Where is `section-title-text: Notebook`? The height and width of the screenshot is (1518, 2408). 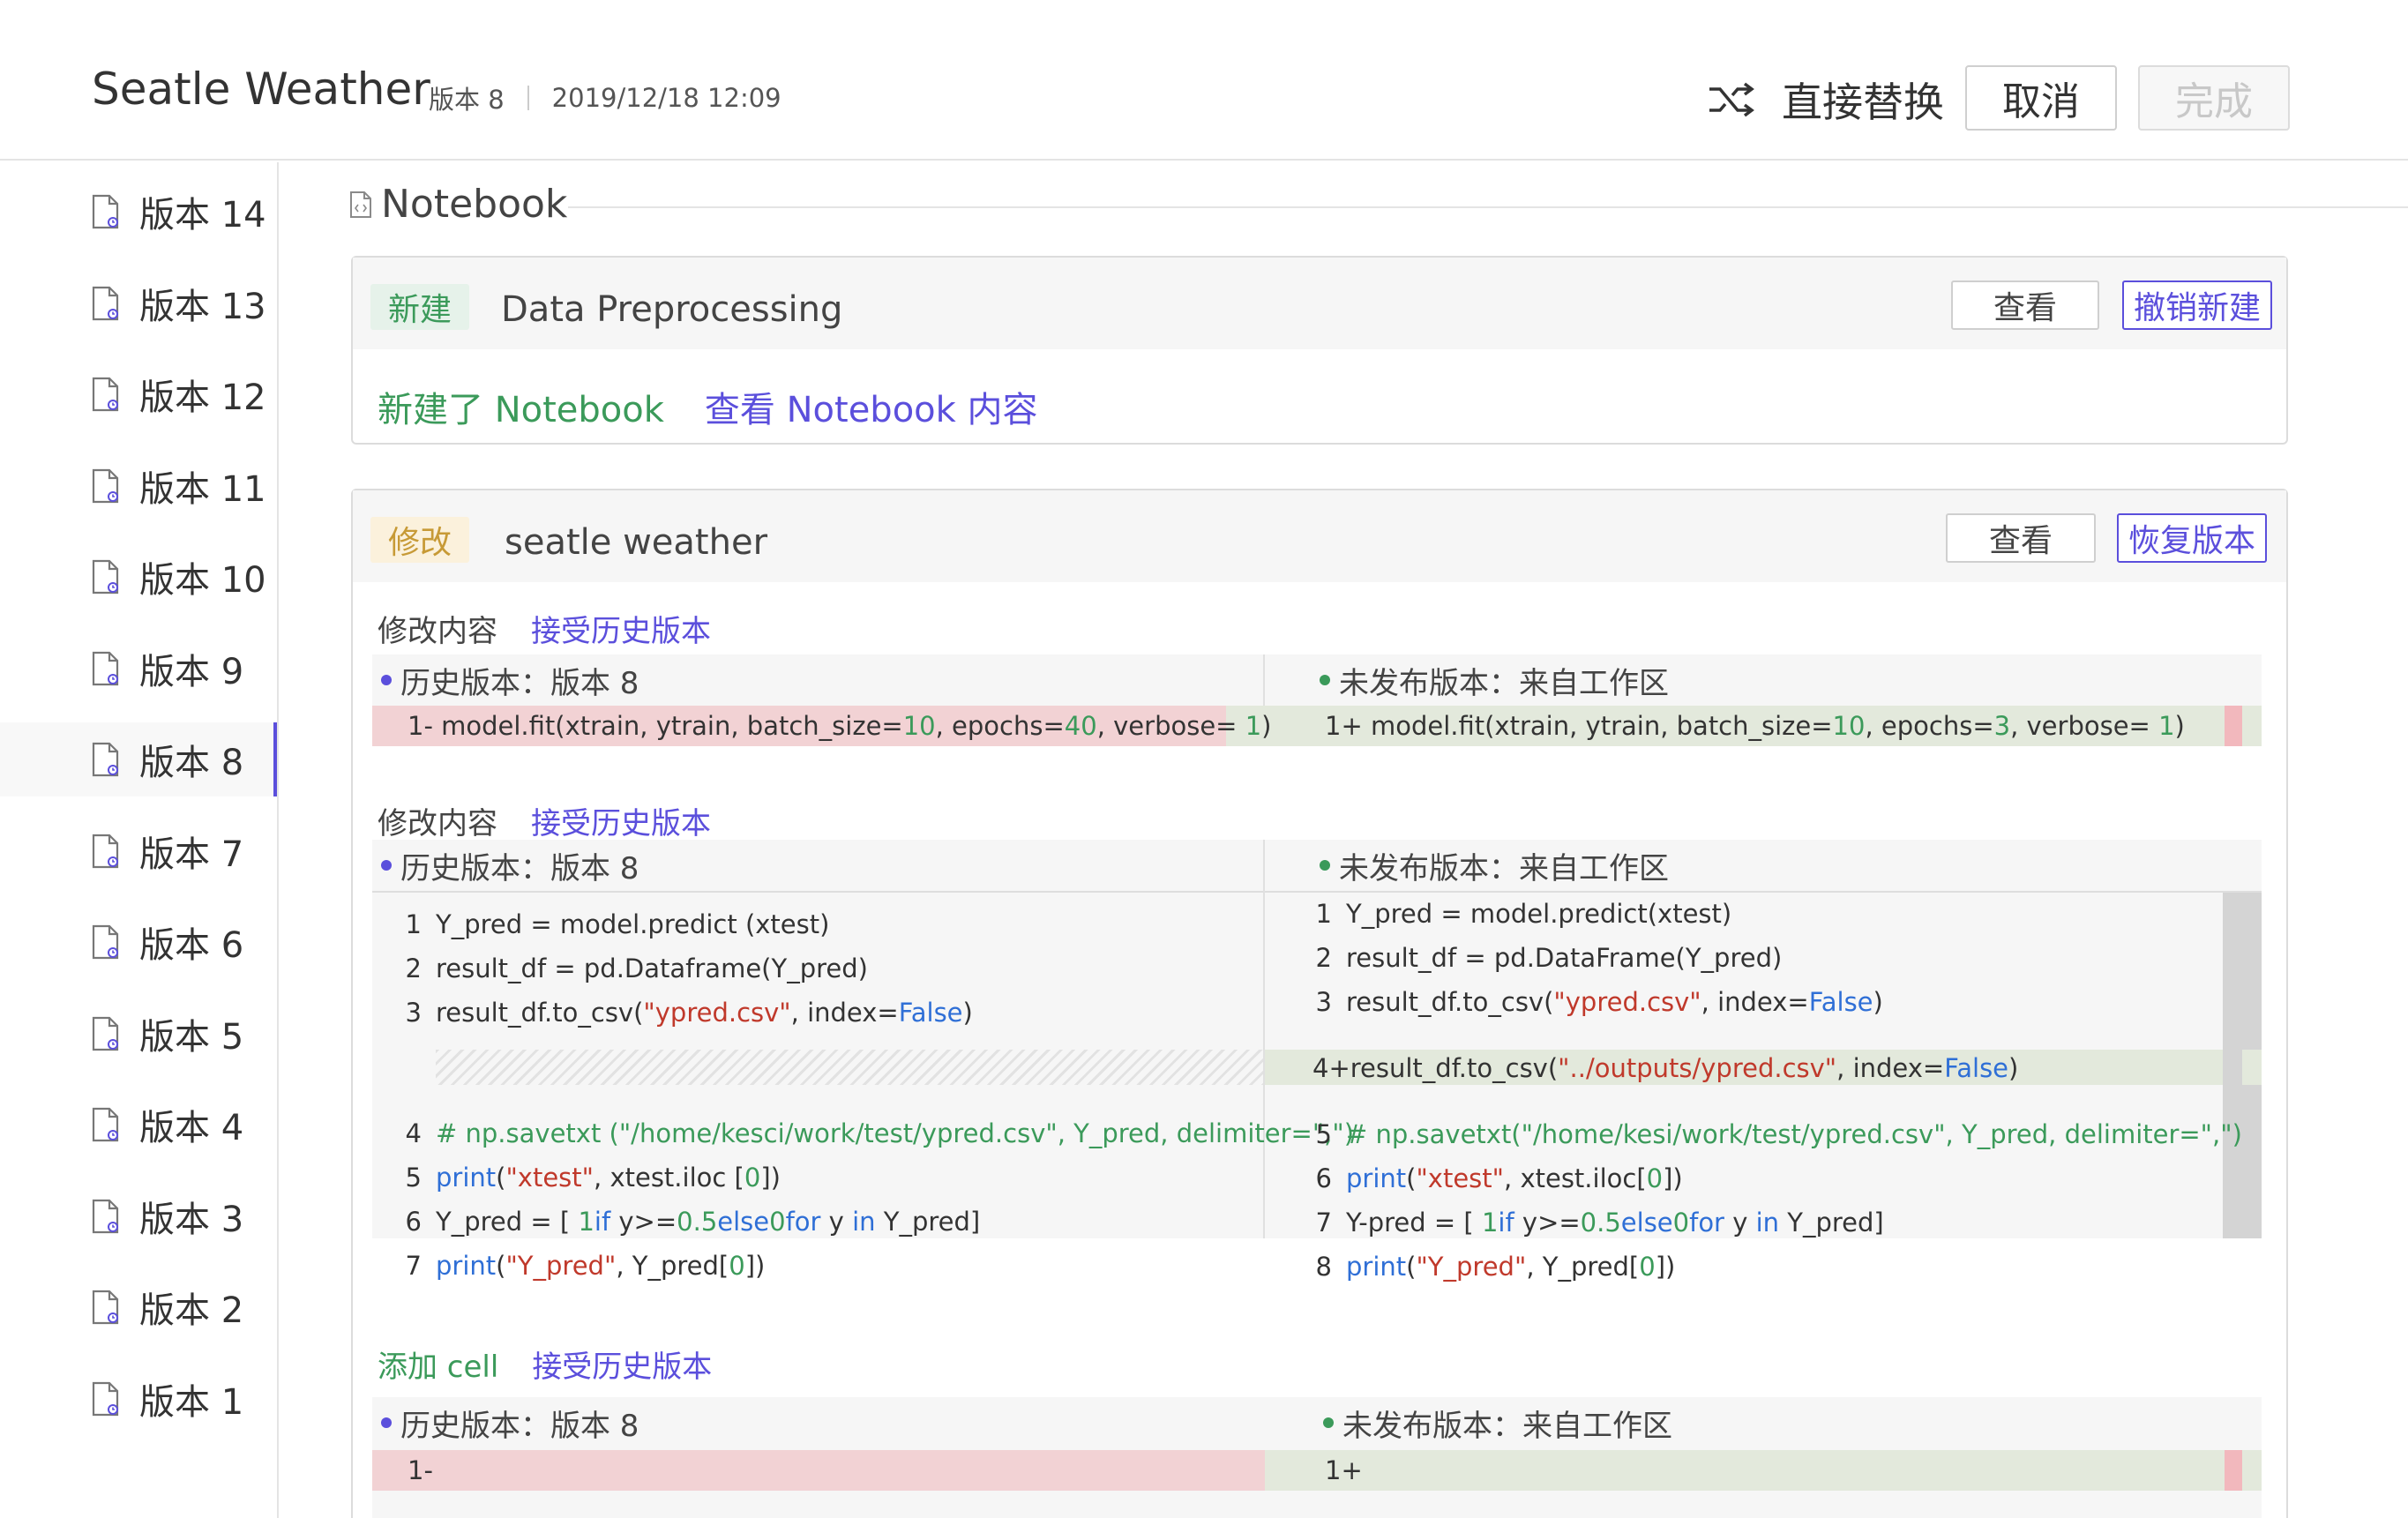
section-title-text: Notebook is located at coordinates (474, 204).